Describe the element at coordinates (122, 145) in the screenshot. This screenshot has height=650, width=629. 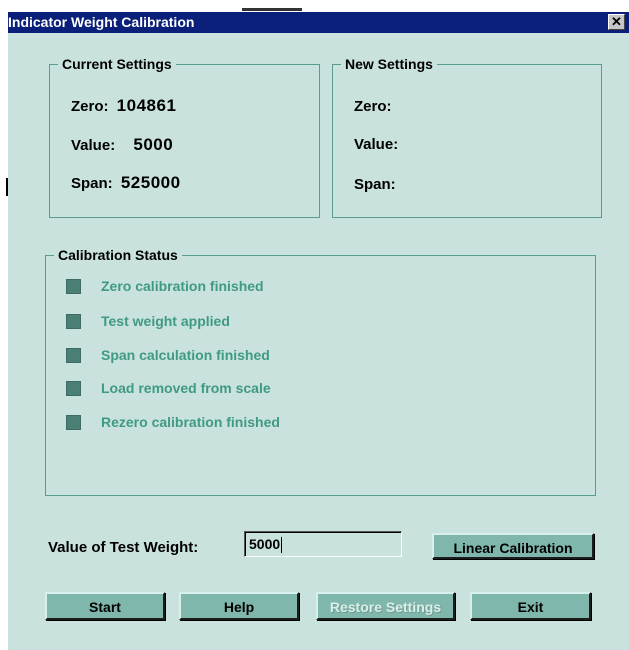
I see `current-value-row: Value: 5000` at that location.